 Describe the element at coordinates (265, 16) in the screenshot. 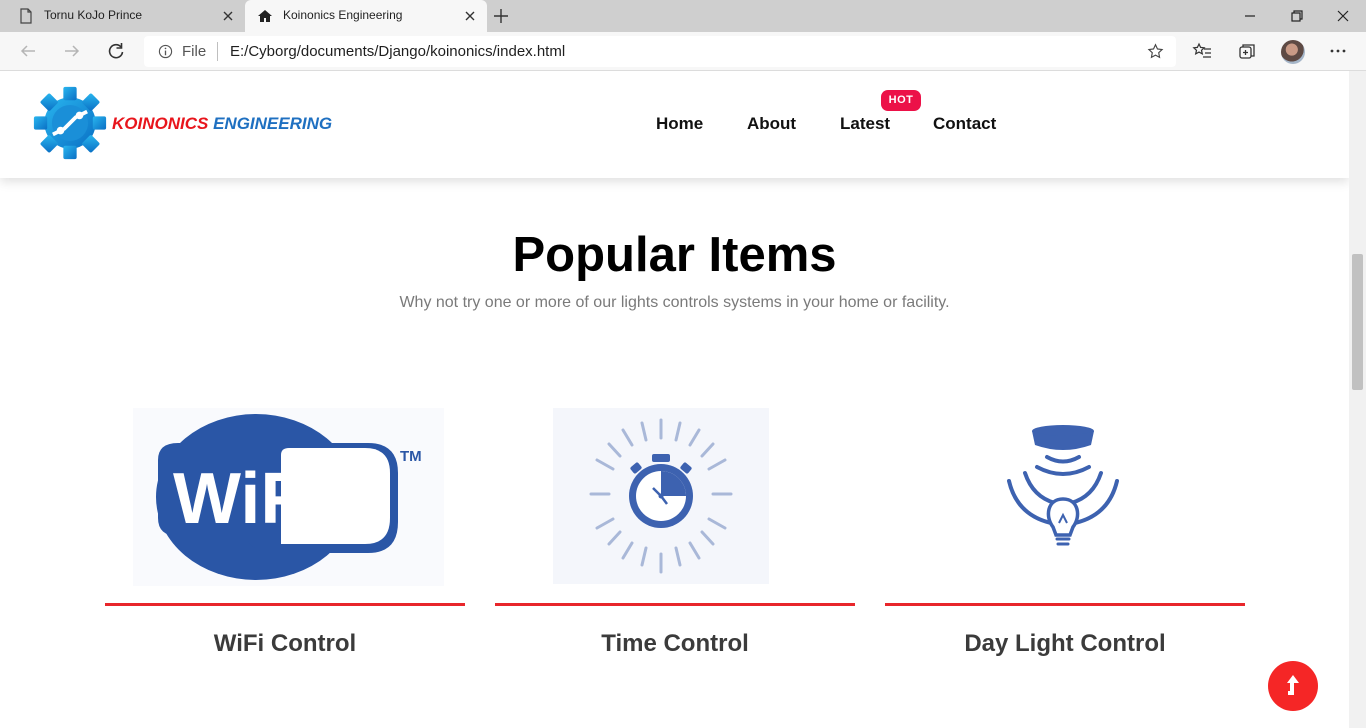

I see `home-icon` at that location.